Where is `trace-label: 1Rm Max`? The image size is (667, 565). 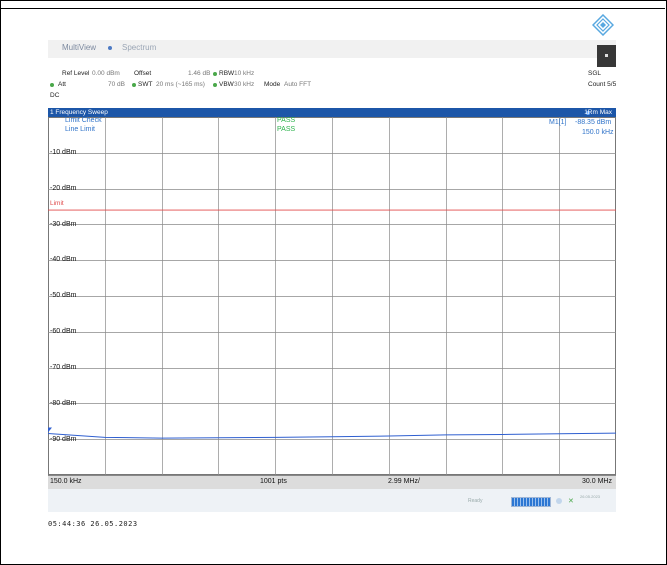 trace-label: 1Rm Max is located at coordinates (598, 112).